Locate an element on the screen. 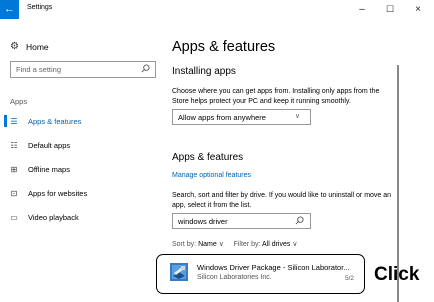 This screenshot has height=302, width=434. sort-dropdown: Name is located at coordinates (207, 244).